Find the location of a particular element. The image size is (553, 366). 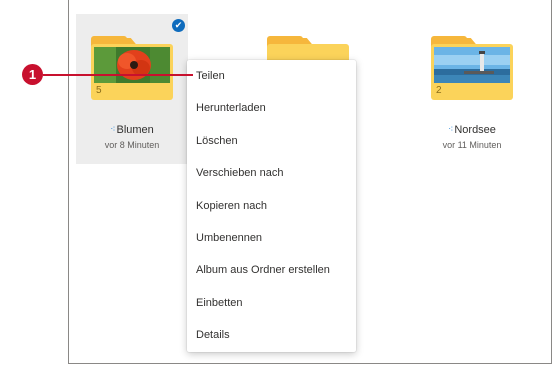

folder-name: Nordsee is located at coordinates (475, 130).